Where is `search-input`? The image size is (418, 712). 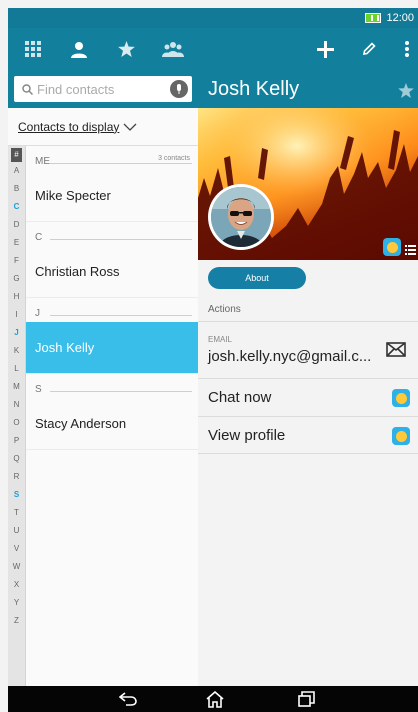 search-input is located at coordinates (97, 89).